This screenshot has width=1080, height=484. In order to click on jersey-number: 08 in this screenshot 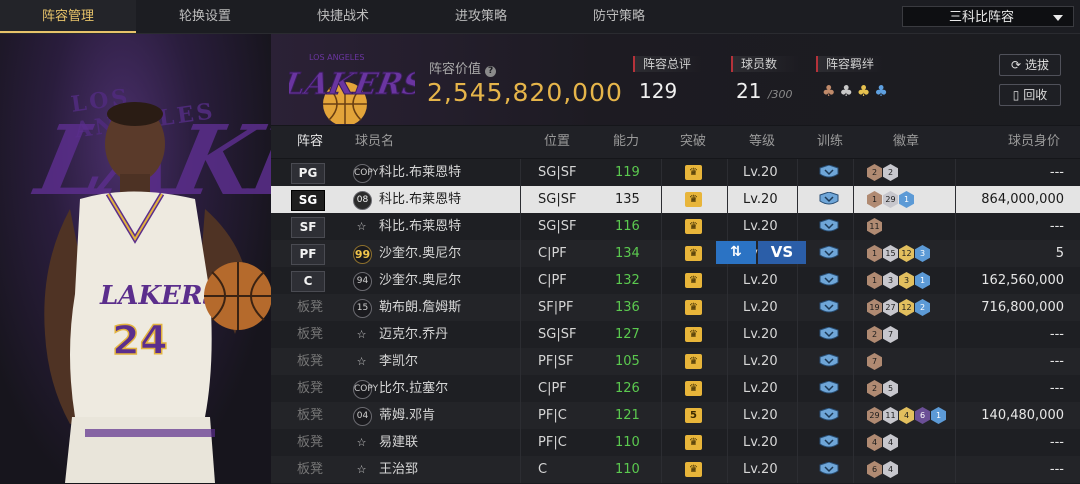, I will do `click(362, 200)`.